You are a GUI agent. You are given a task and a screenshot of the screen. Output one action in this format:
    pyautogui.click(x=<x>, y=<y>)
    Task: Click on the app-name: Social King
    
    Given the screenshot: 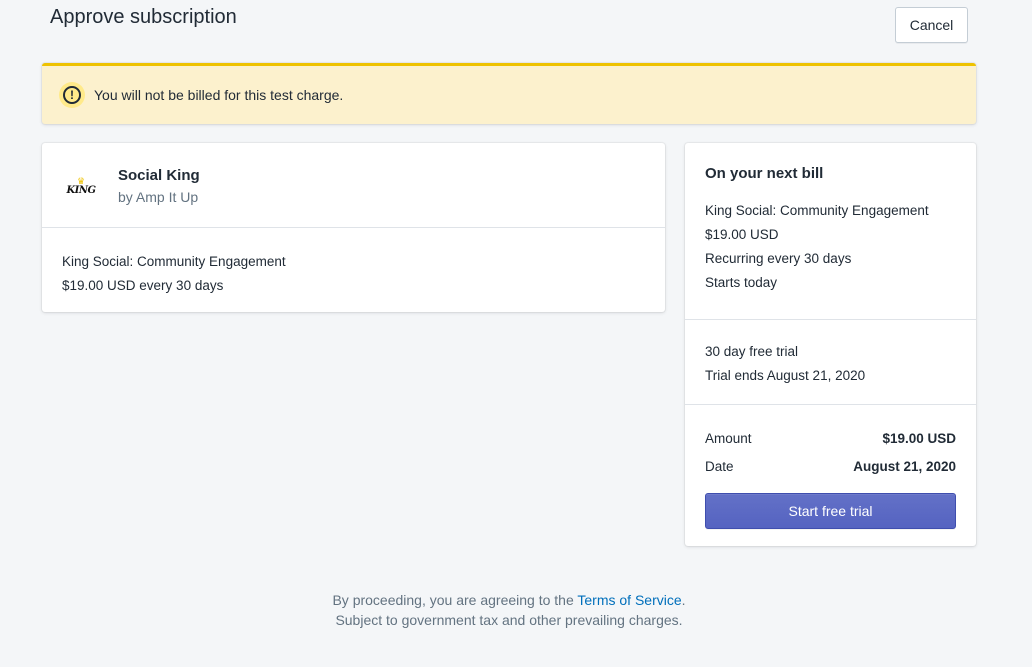 What is the action you would take?
    pyautogui.click(x=159, y=175)
    